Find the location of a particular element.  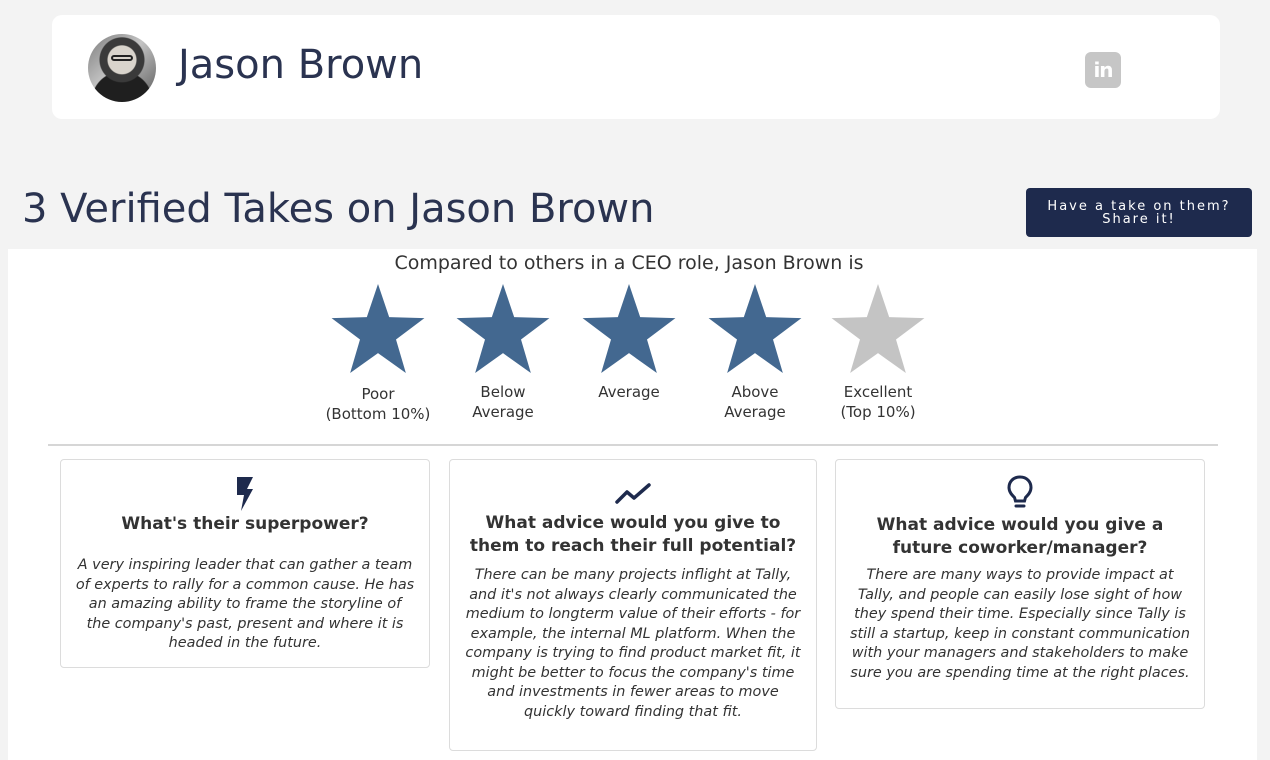

avatar-glasses is located at coordinates (122, 58).